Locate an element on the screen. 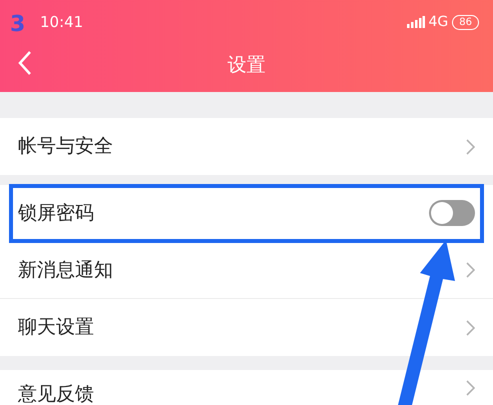  status-time: 10:41 is located at coordinates (62, 22).